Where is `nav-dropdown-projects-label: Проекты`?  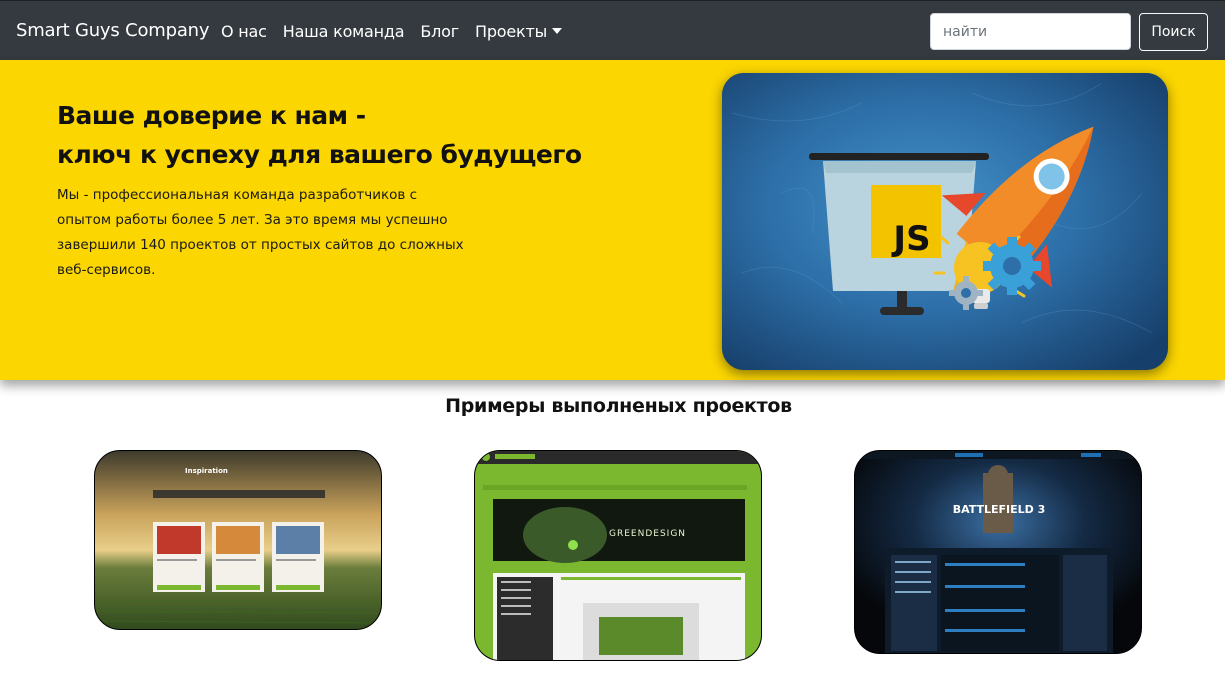
nav-dropdown-projects-label: Проекты is located at coordinates (511, 31).